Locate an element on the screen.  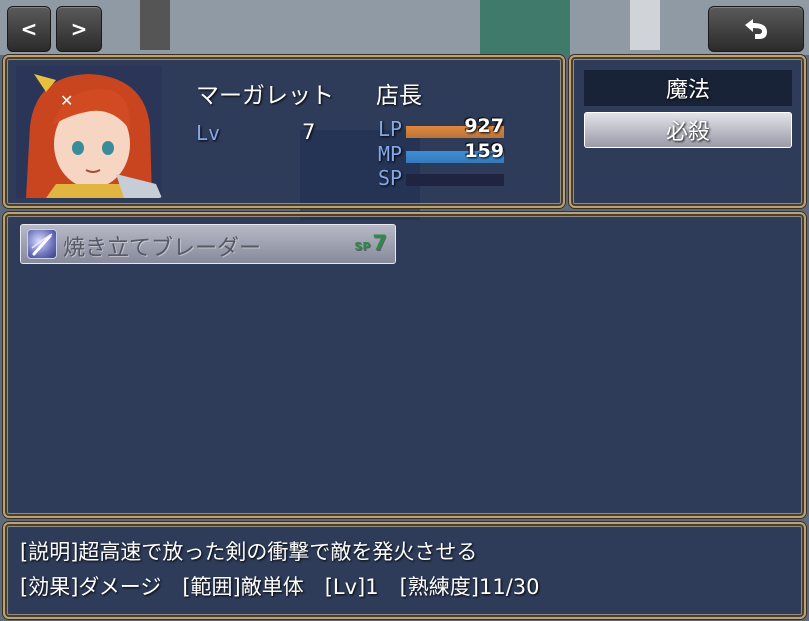
skill-item: 焼き立てブレーダー SP7 is located at coordinates (208, 244).